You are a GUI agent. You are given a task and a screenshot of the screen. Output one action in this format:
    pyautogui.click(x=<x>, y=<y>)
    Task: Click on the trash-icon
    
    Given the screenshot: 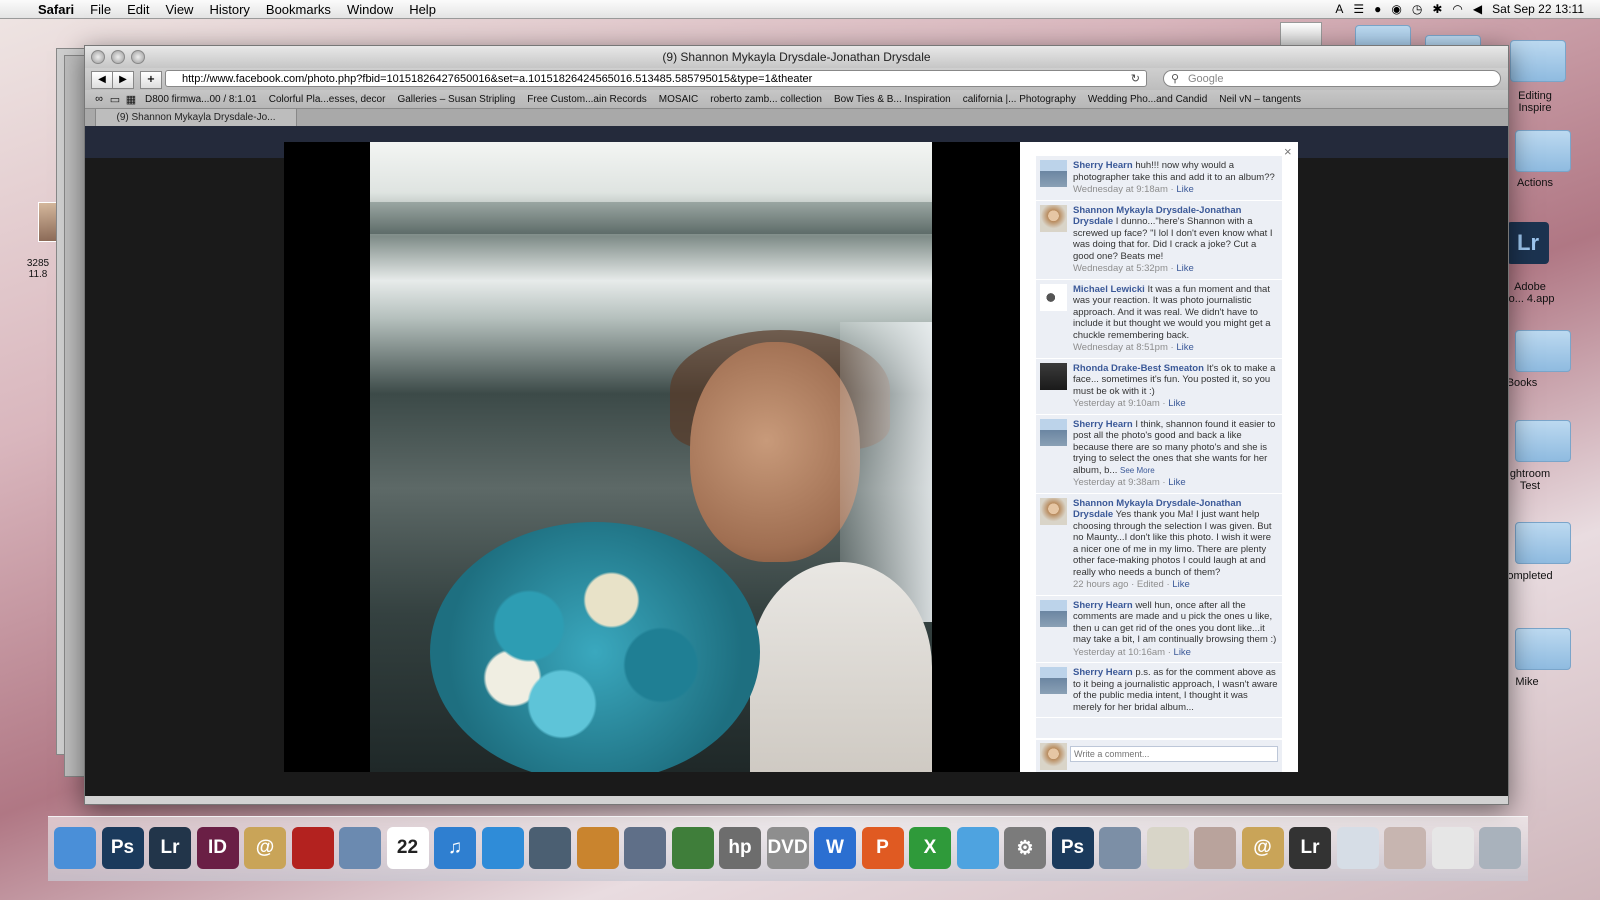 What is the action you would take?
    pyautogui.click(x=1500, y=848)
    